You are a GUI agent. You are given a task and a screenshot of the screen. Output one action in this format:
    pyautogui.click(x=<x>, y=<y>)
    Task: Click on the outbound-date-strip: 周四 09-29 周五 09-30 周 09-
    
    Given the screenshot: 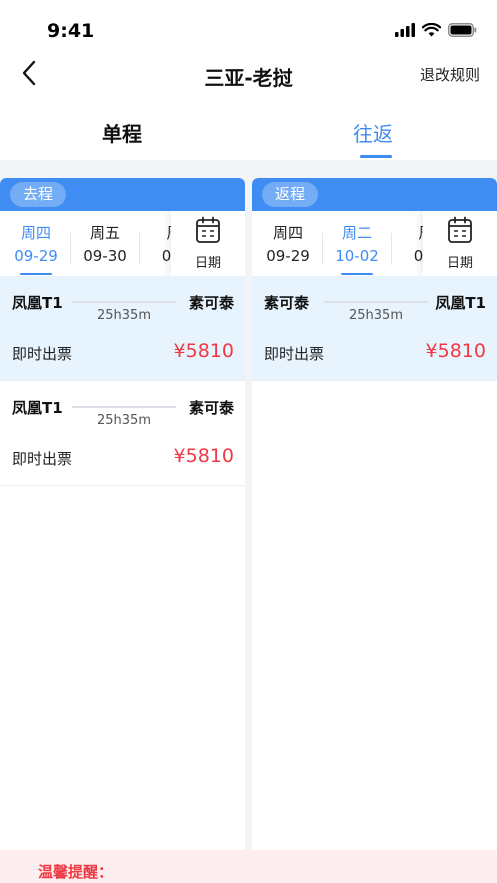 What is the action you would take?
    pyautogui.click(x=122, y=243)
    